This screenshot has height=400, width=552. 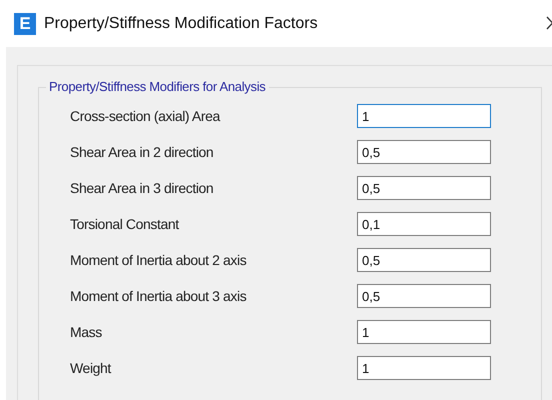 I want to click on window-title: Property/Stiffness Modification Factors, so click(x=181, y=23).